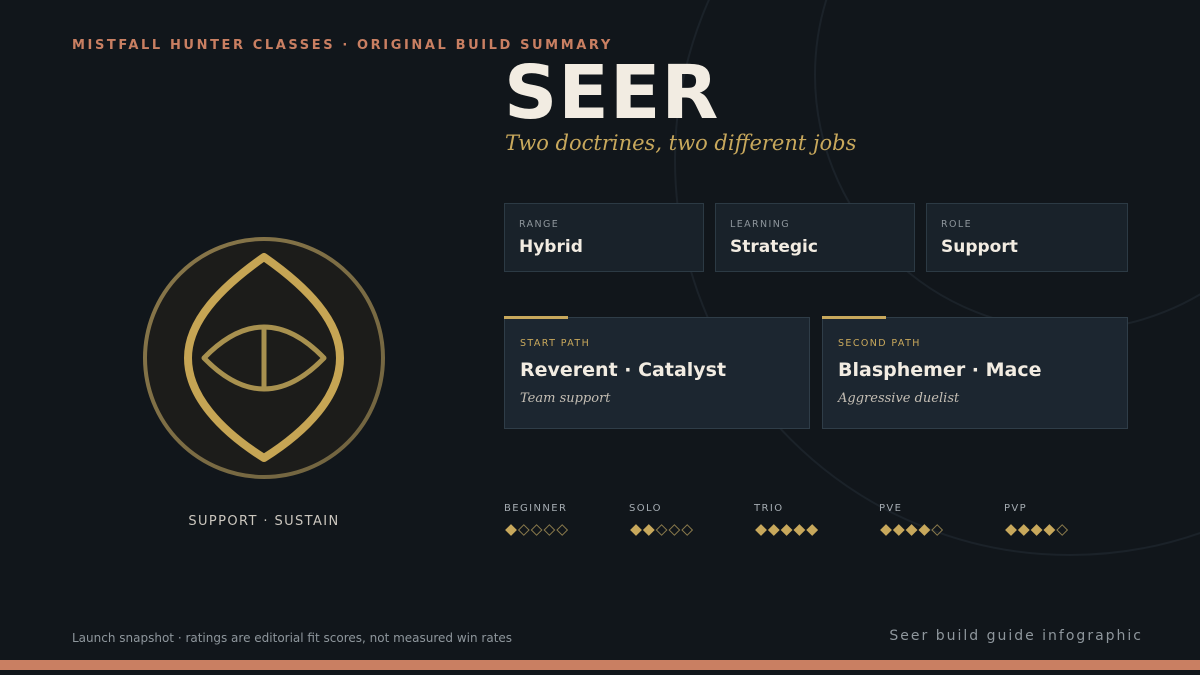 This screenshot has width=1200, height=675. I want to click on stat-value: Strategic, so click(774, 247).